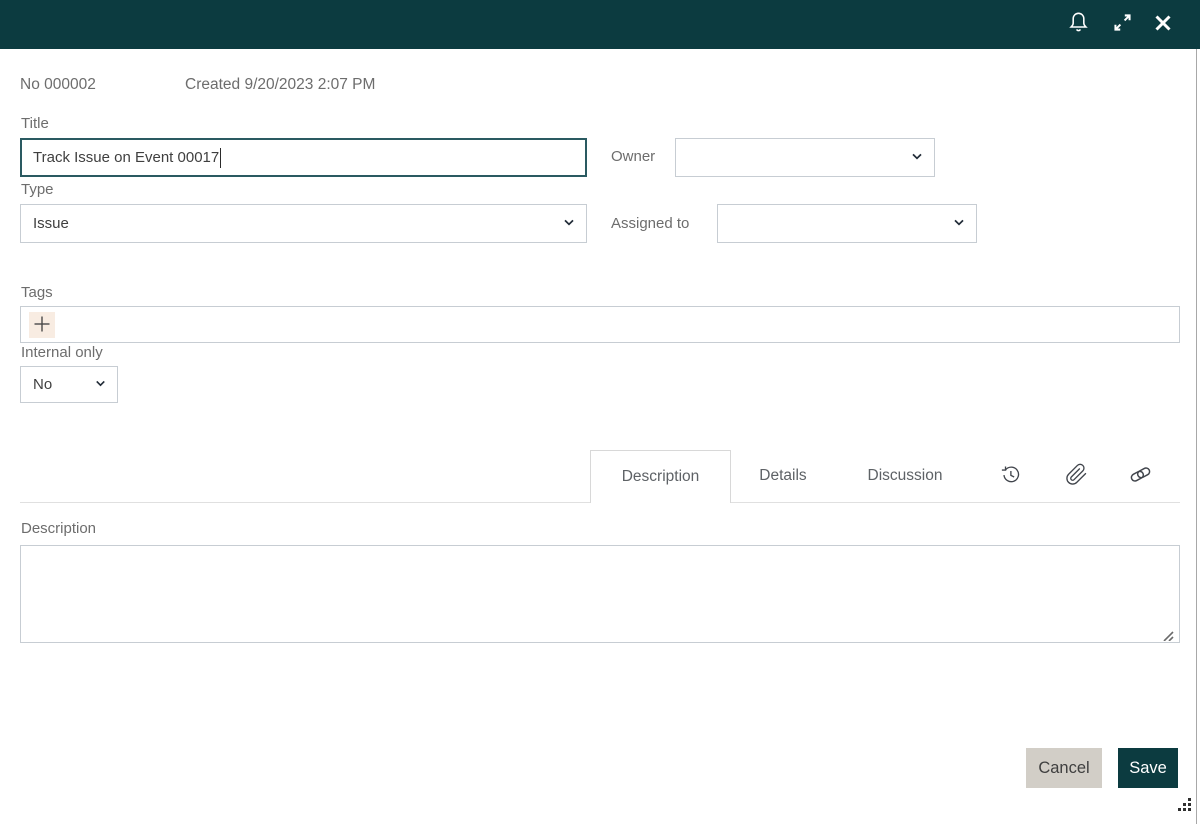 The height and width of the screenshot is (824, 1200). I want to click on history-button, so click(1010, 476).